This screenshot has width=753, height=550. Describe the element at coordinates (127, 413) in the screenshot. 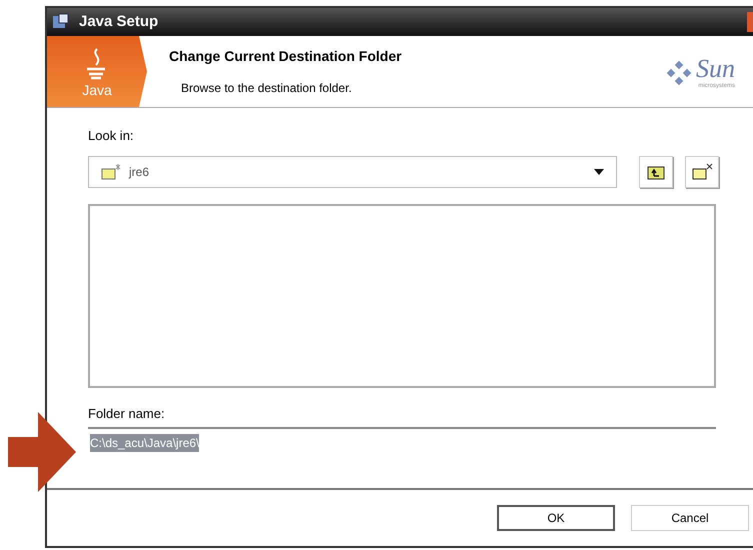

I see `folder-name-label: Folder name:` at that location.